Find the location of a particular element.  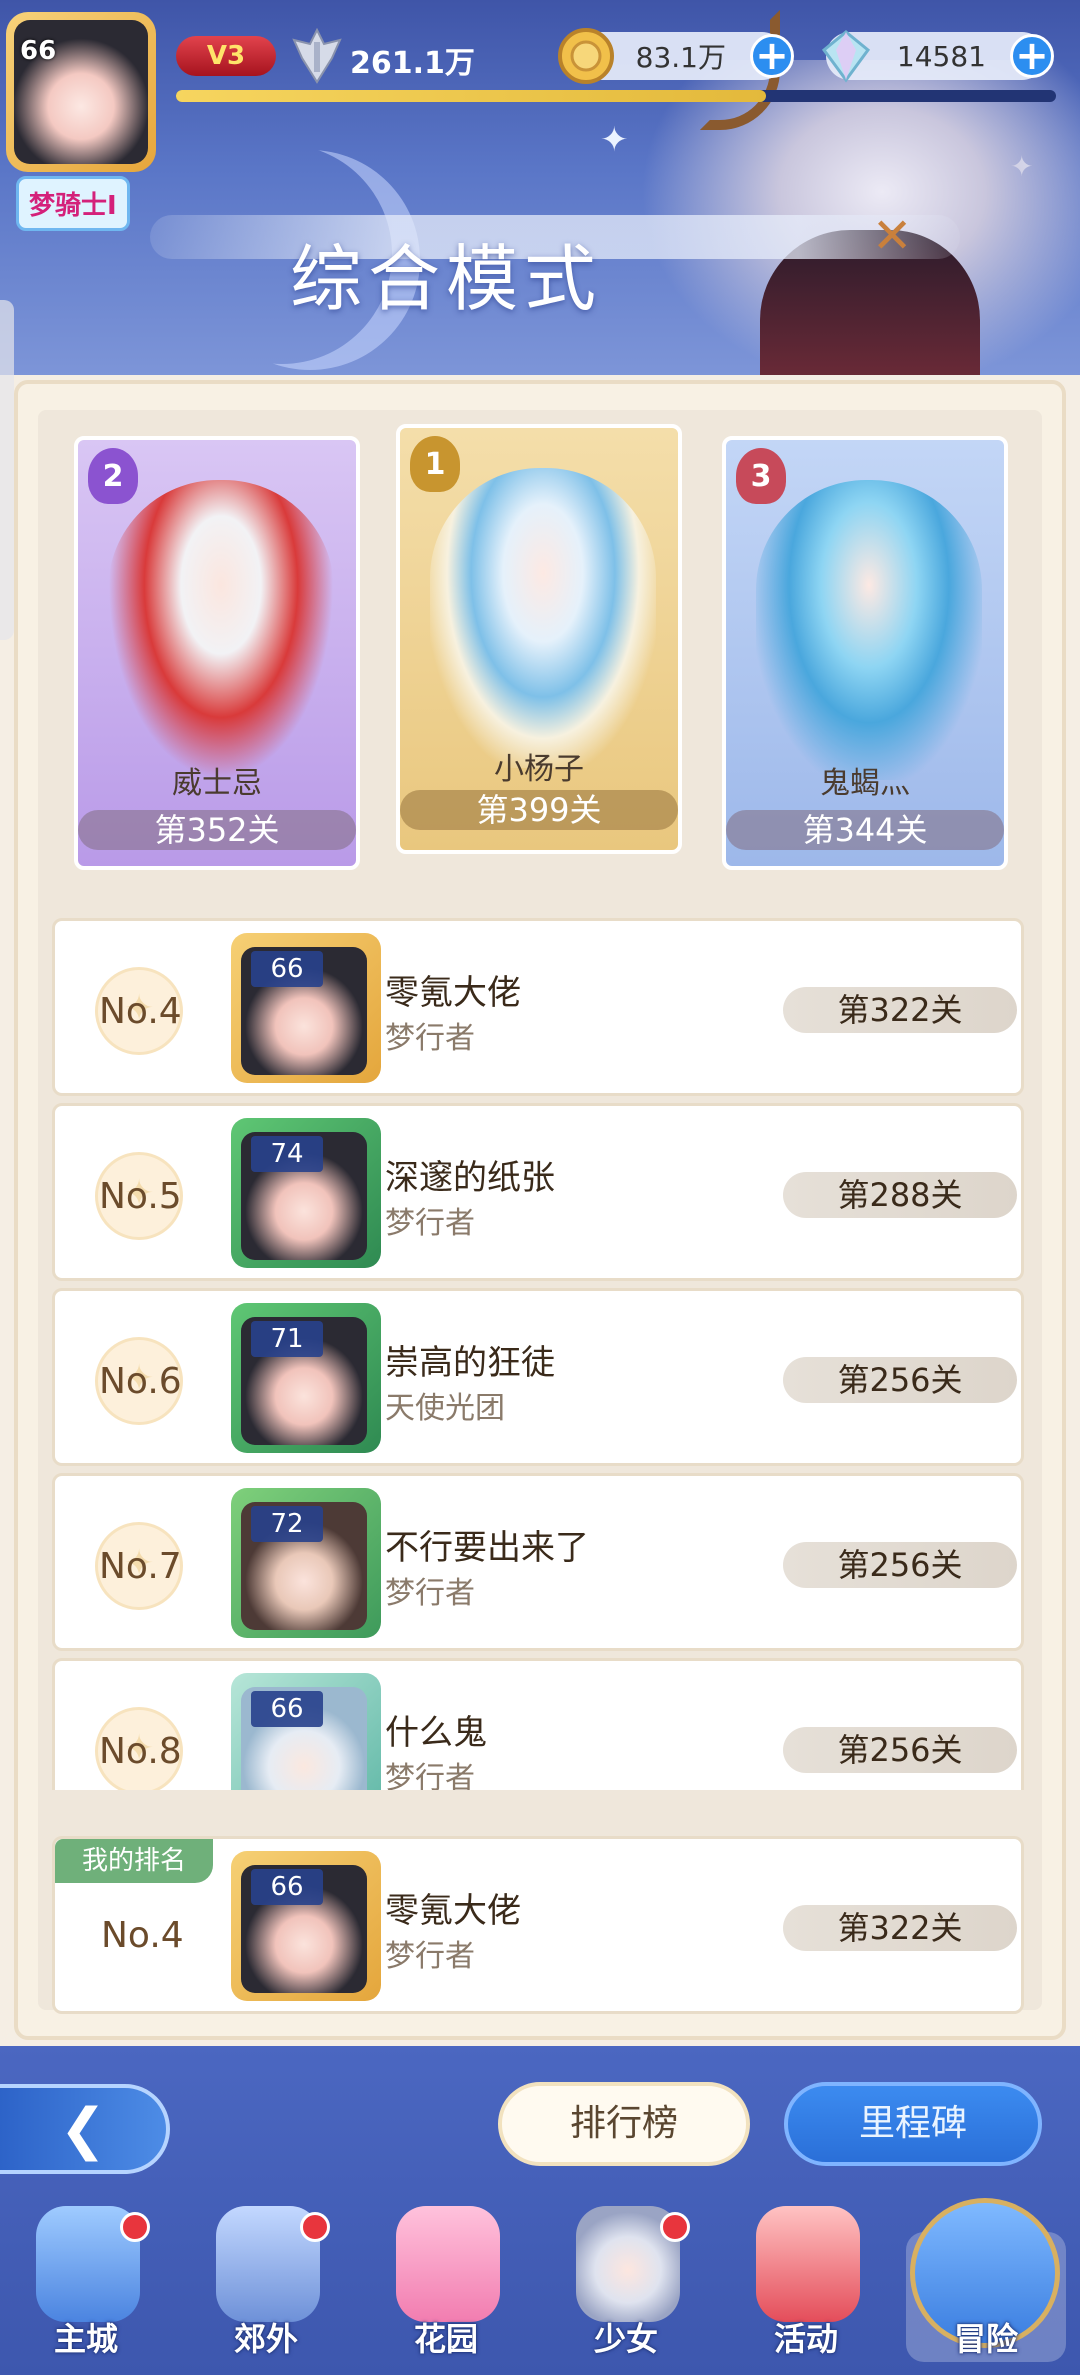

nav-item-main-city: 主城 is located at coordinates (86, 2285).